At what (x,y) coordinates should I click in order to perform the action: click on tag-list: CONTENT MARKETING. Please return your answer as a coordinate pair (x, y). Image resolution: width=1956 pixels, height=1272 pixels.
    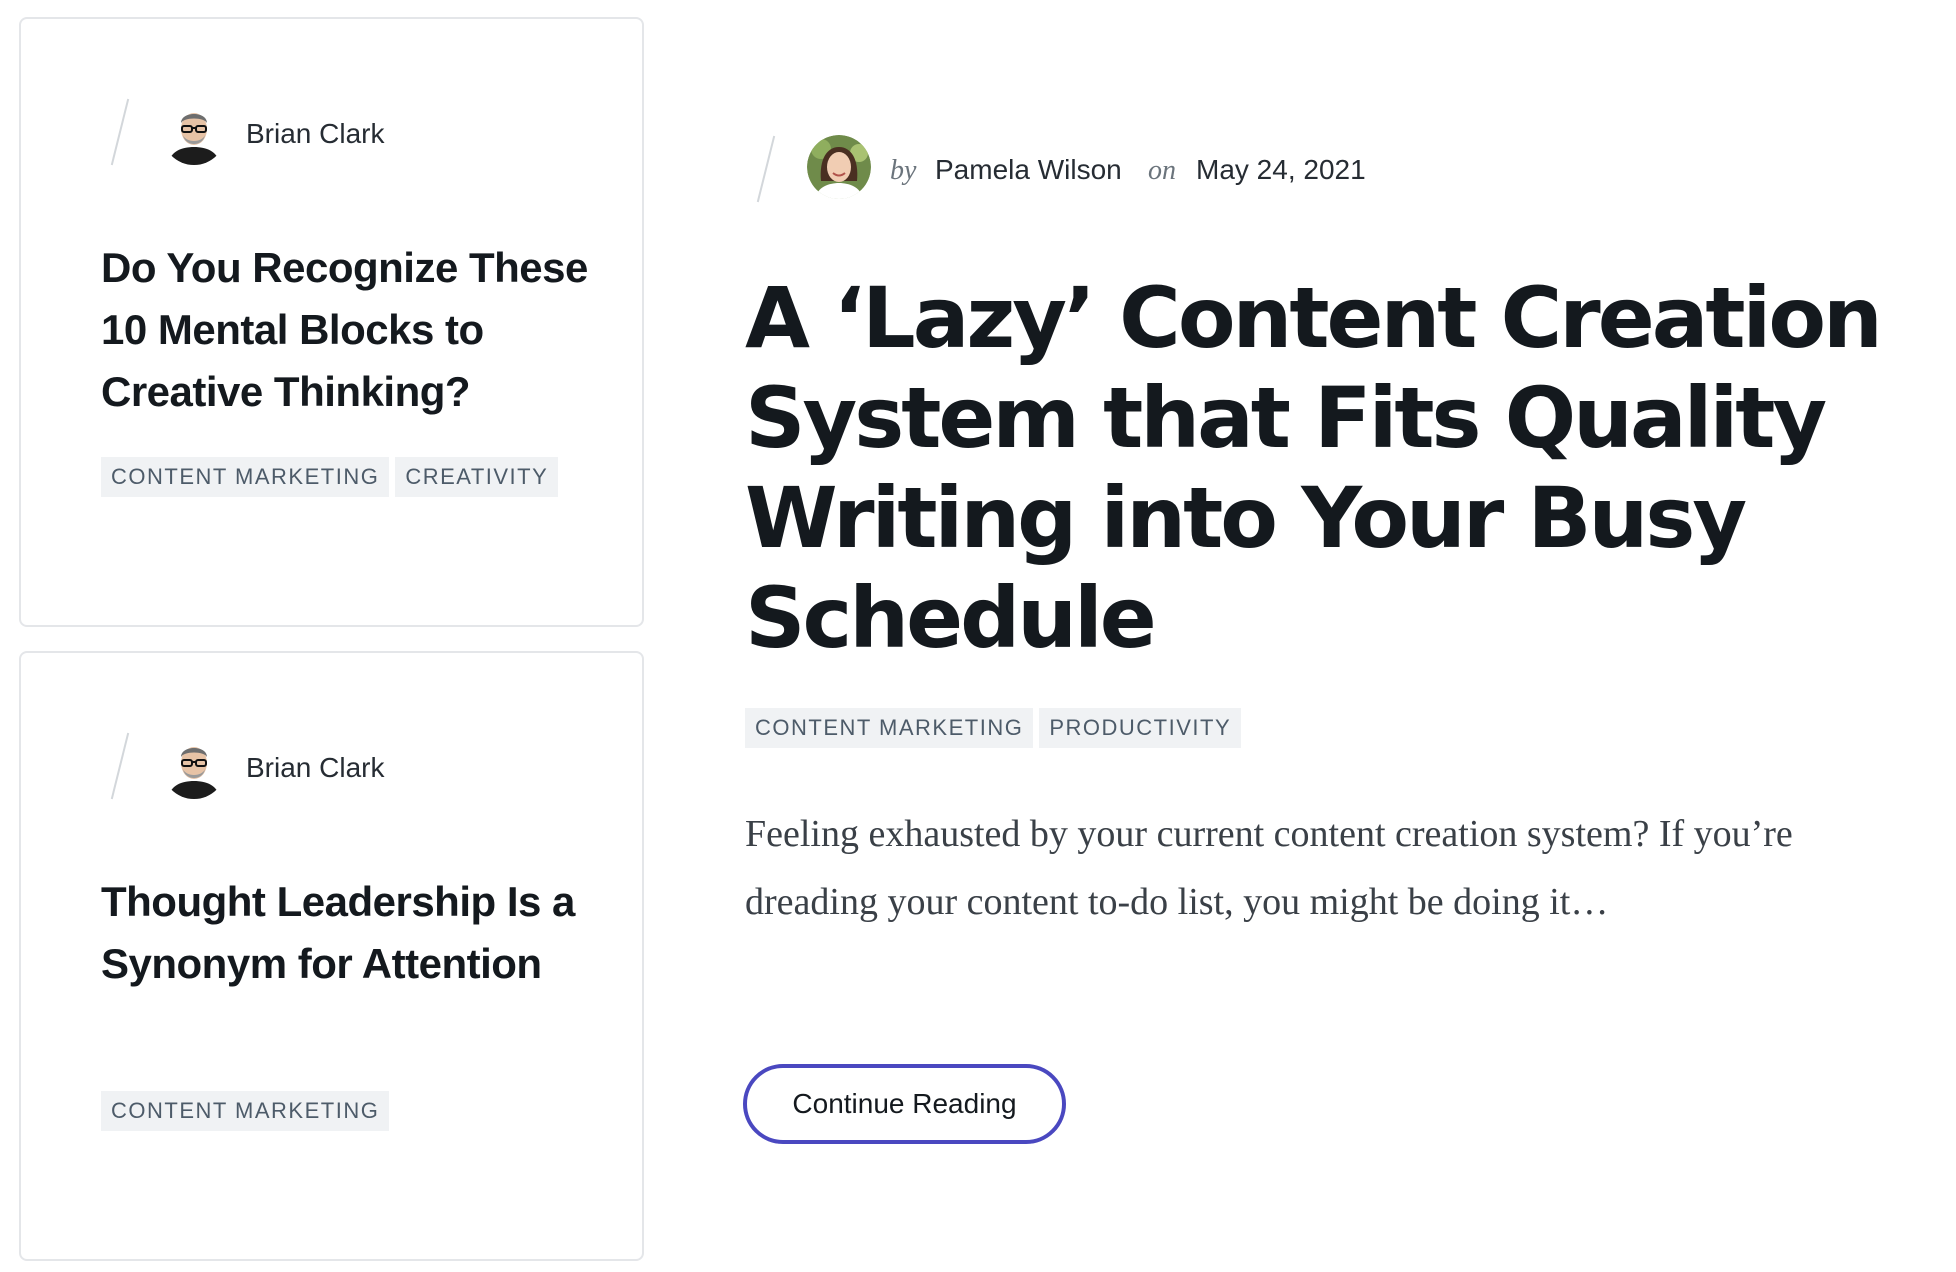
    Looking at the image, I should click on (245, 1111).